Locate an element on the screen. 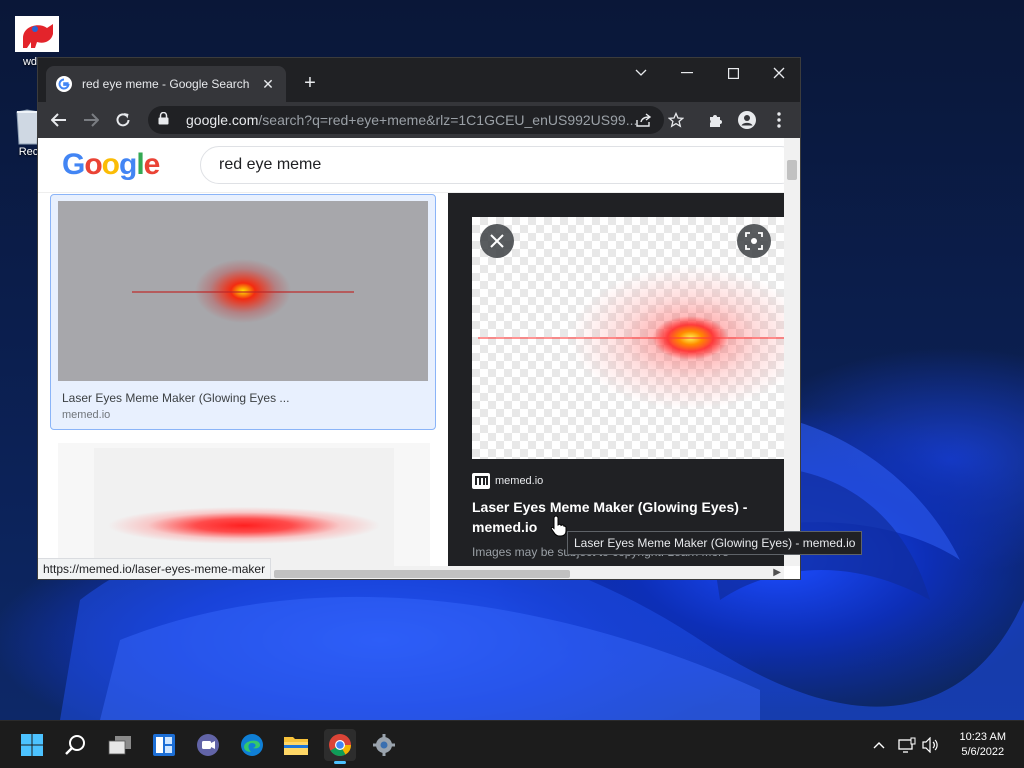  lens-search-icon is located at coordinates (754, 241).